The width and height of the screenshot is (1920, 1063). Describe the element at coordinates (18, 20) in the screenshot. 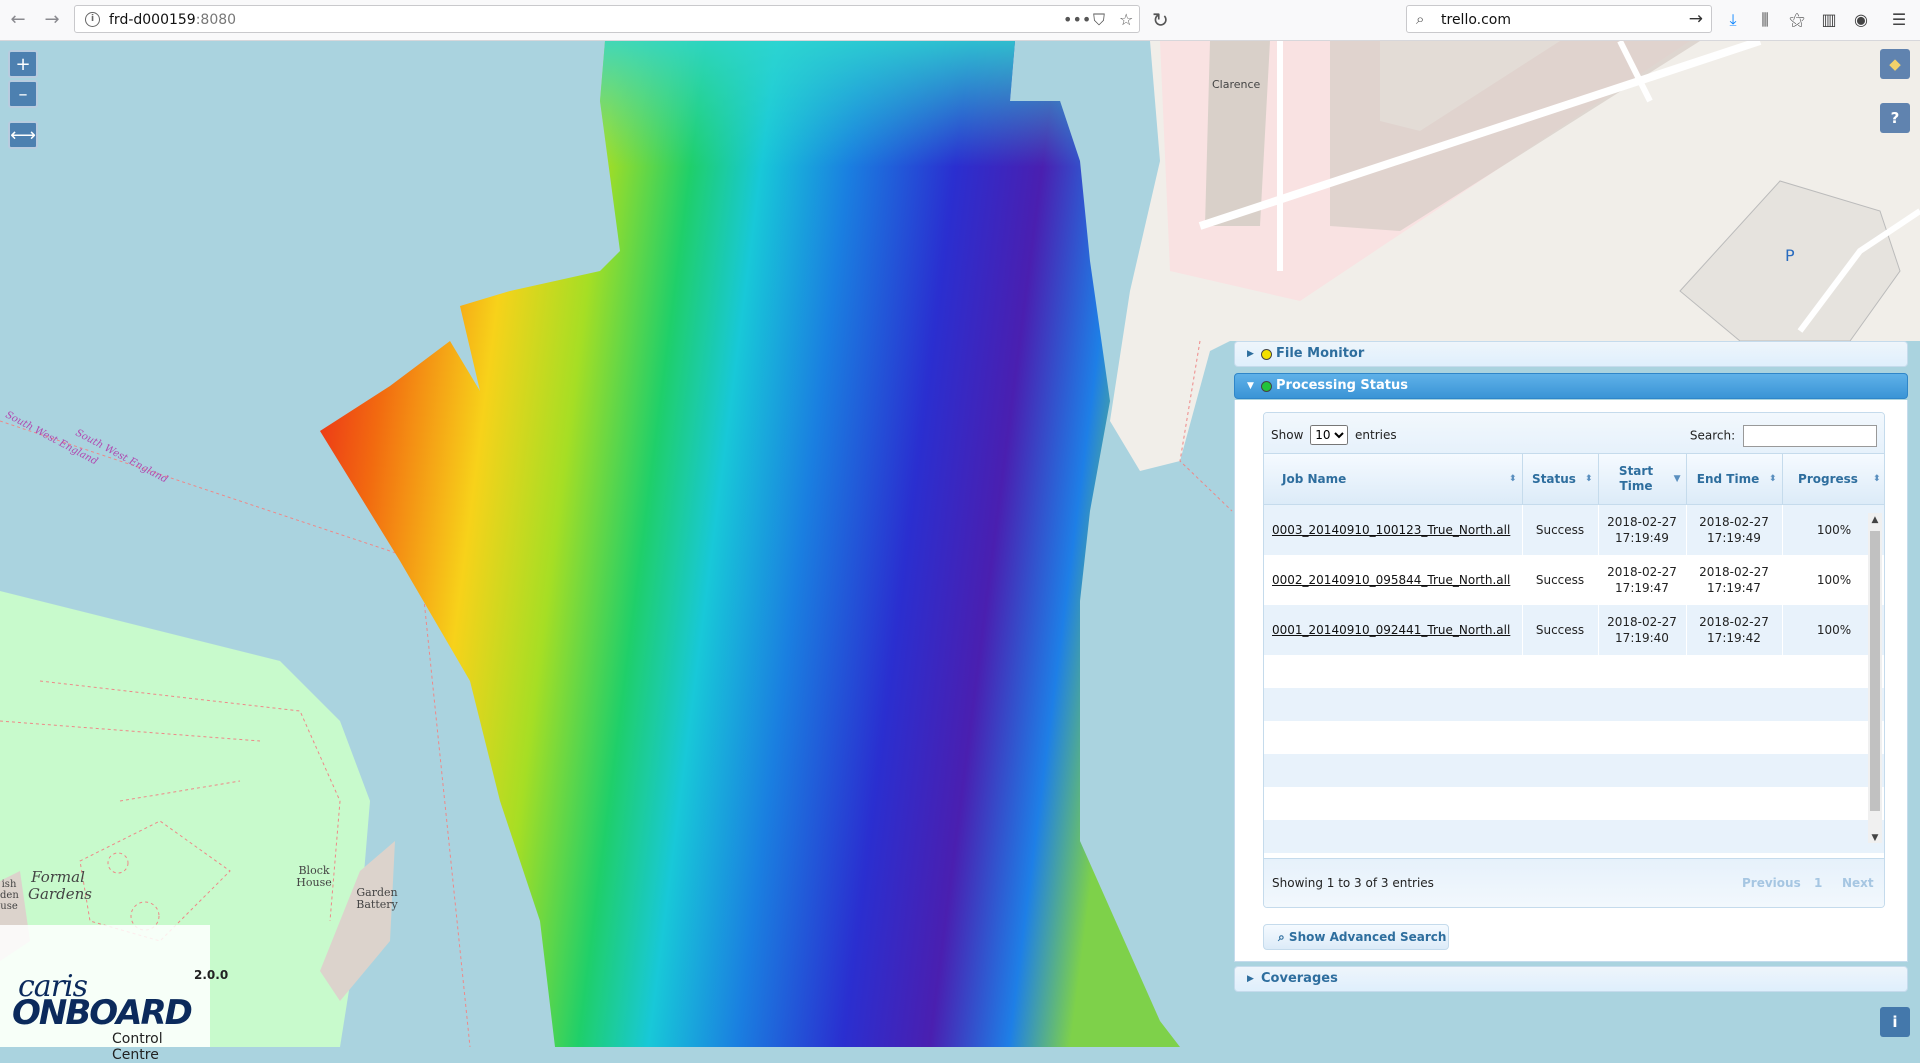

I see `back-icon: ←` at that location.